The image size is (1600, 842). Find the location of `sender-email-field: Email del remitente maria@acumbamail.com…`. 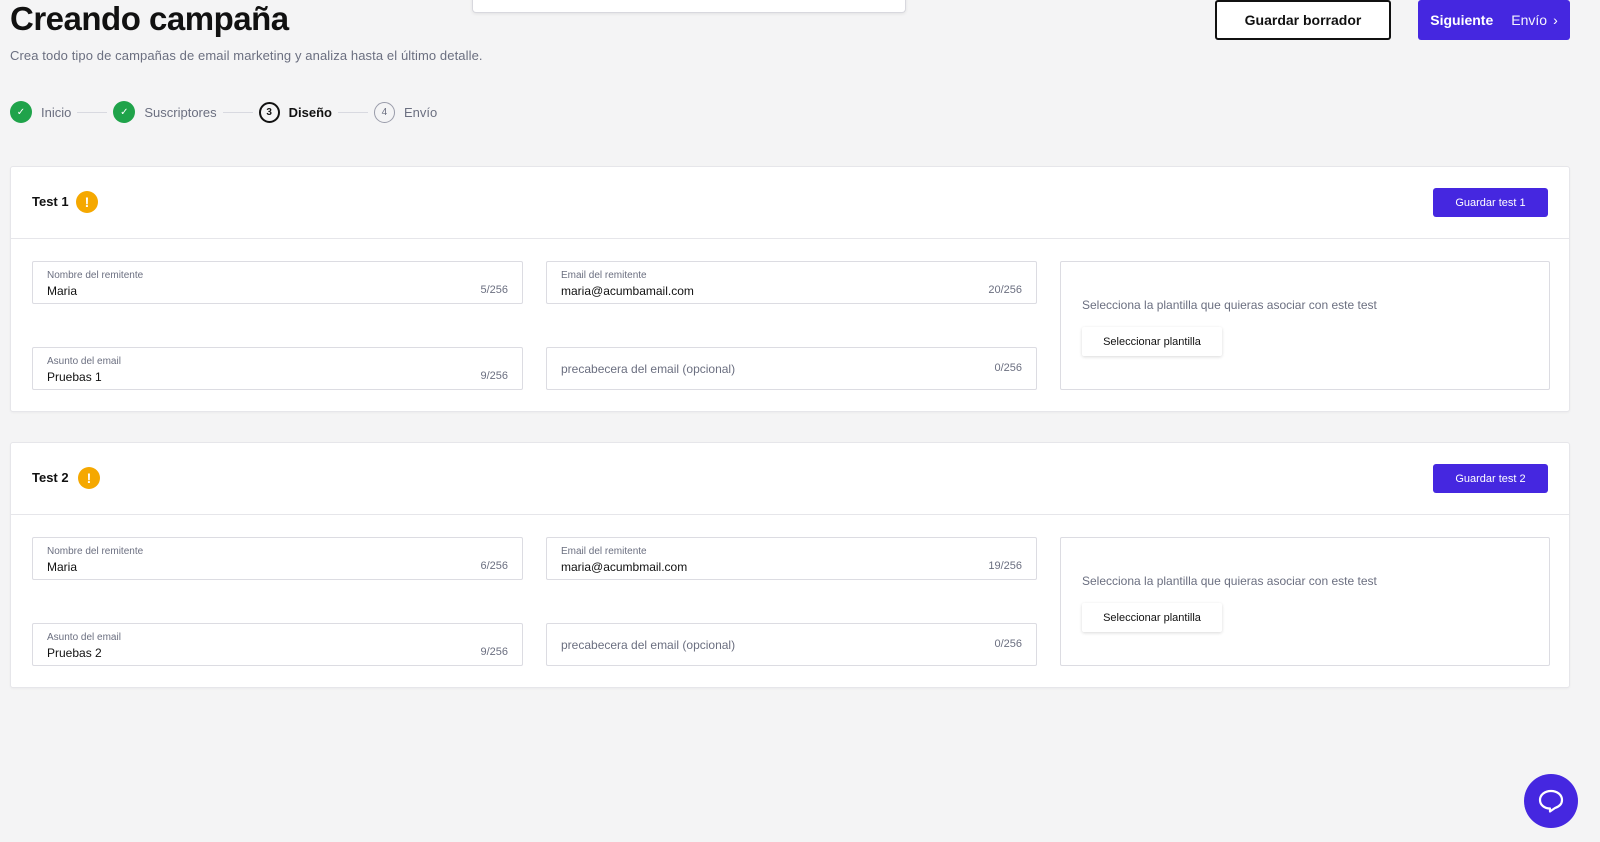

sender-email-field: Email del remitente maria@acumbamail.com… is located at coordinates (791, 282).